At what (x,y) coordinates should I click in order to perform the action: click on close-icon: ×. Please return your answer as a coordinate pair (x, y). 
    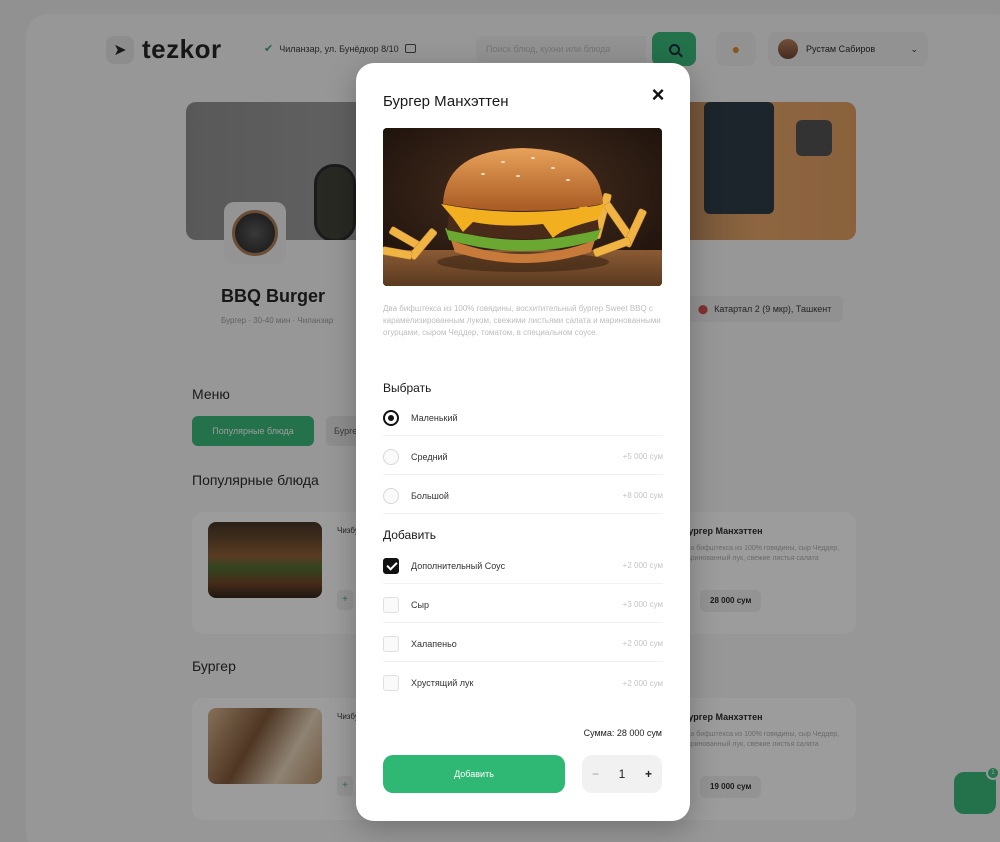
    Looking at the image, I should click on (658, 94).